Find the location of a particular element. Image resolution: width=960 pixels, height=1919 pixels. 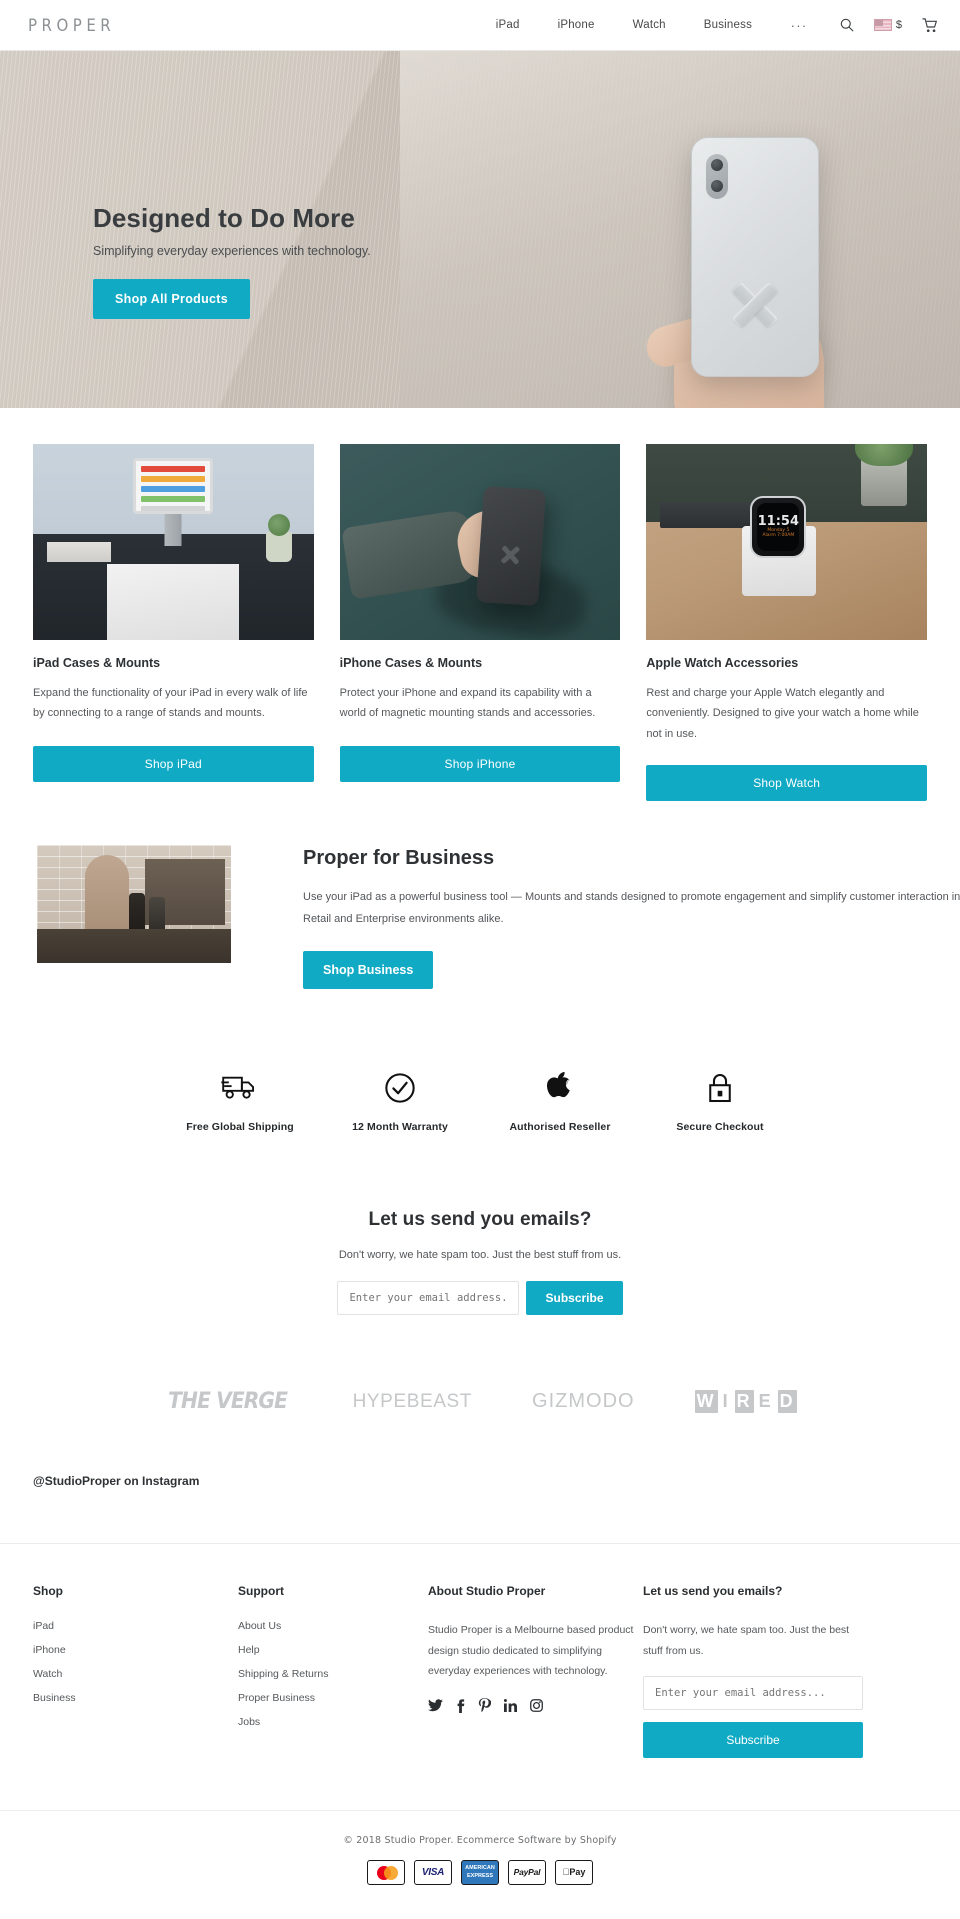

shop-all-products-button: Shop All Products is located at coordinates (171, 299).